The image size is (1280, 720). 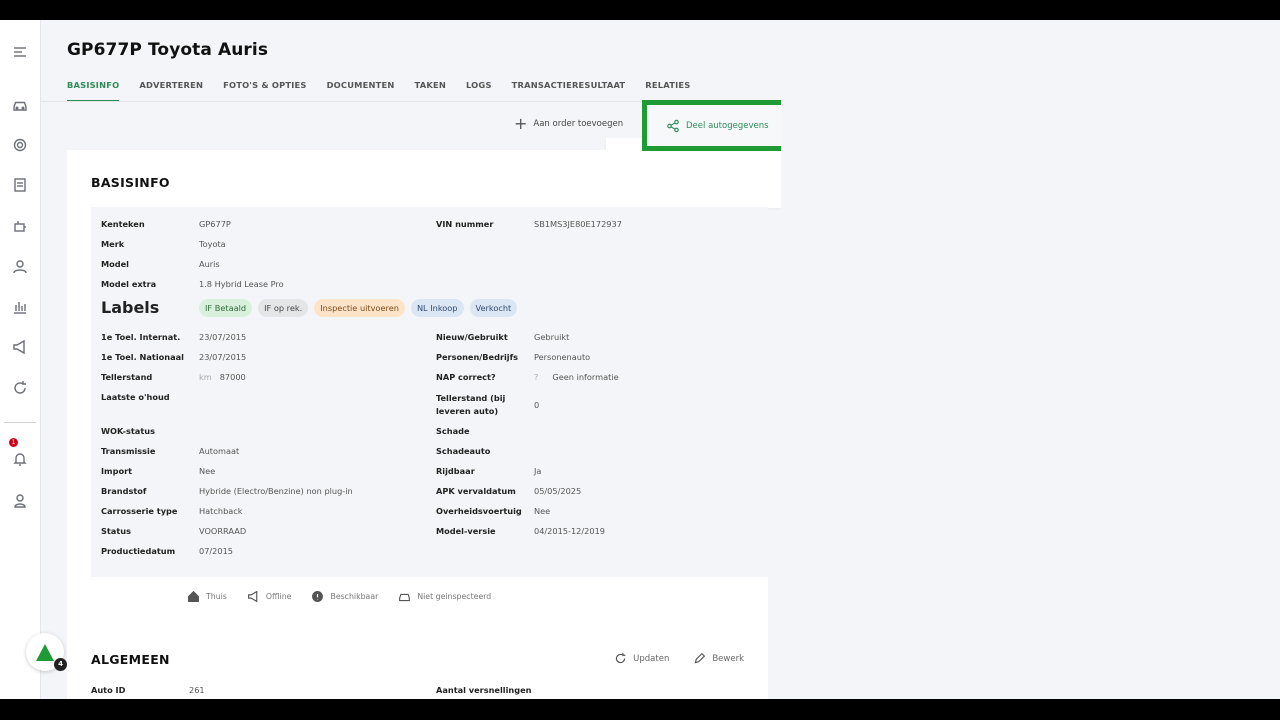 I want to click on status-label: Niet geinspecteerd, so click(x=454, y=596).